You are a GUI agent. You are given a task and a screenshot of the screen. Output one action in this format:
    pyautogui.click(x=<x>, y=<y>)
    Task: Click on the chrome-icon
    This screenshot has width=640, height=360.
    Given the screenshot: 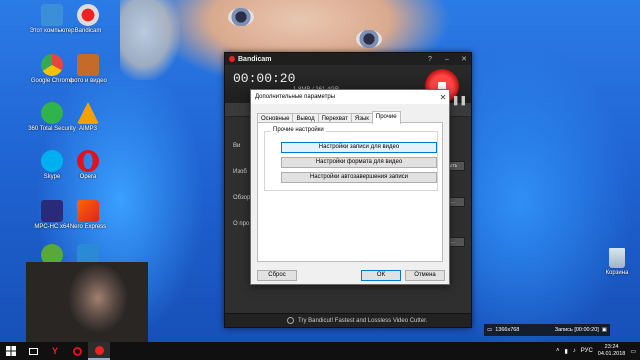 What is the action you would take?
    pyautogui.click(x=52, y=65)
    